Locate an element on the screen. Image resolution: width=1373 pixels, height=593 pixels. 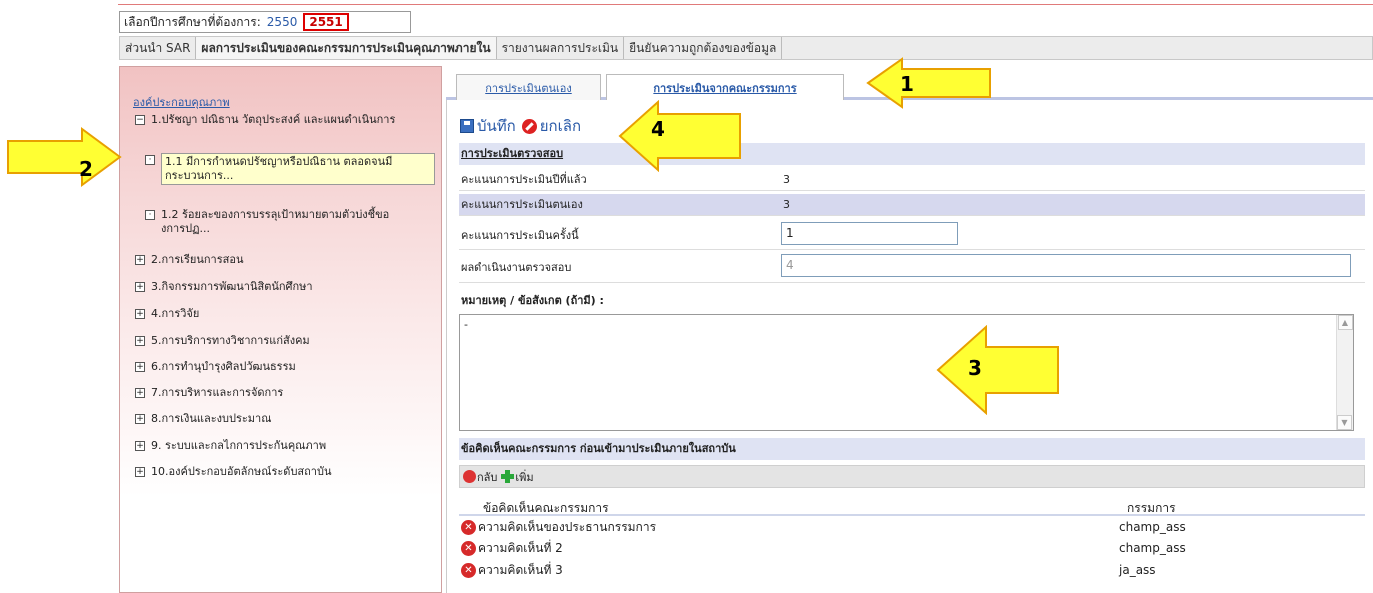
current-score-input: 1 is located at coordinates (869, 233).